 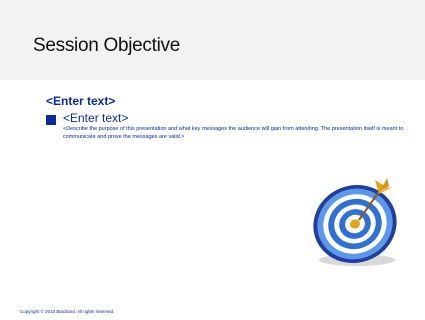 I want to click on slide-title: Session Objective, so click(x=106, y=46).